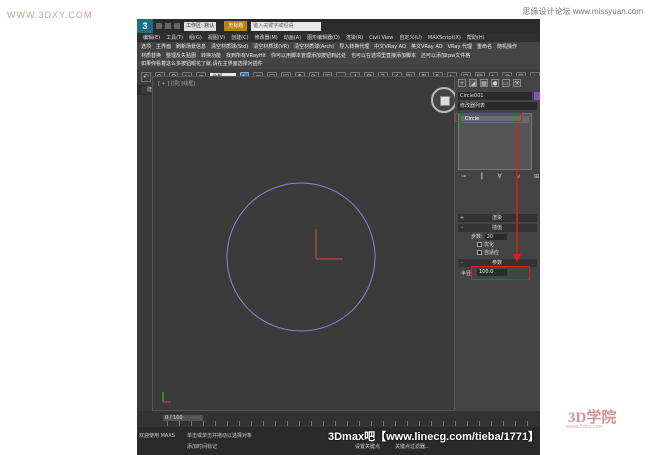 The image size is (651, 455). Describe the element at coordinates (229, 47) in the screenshot. I see `script-button: 清空材质球(Std)` at that location.